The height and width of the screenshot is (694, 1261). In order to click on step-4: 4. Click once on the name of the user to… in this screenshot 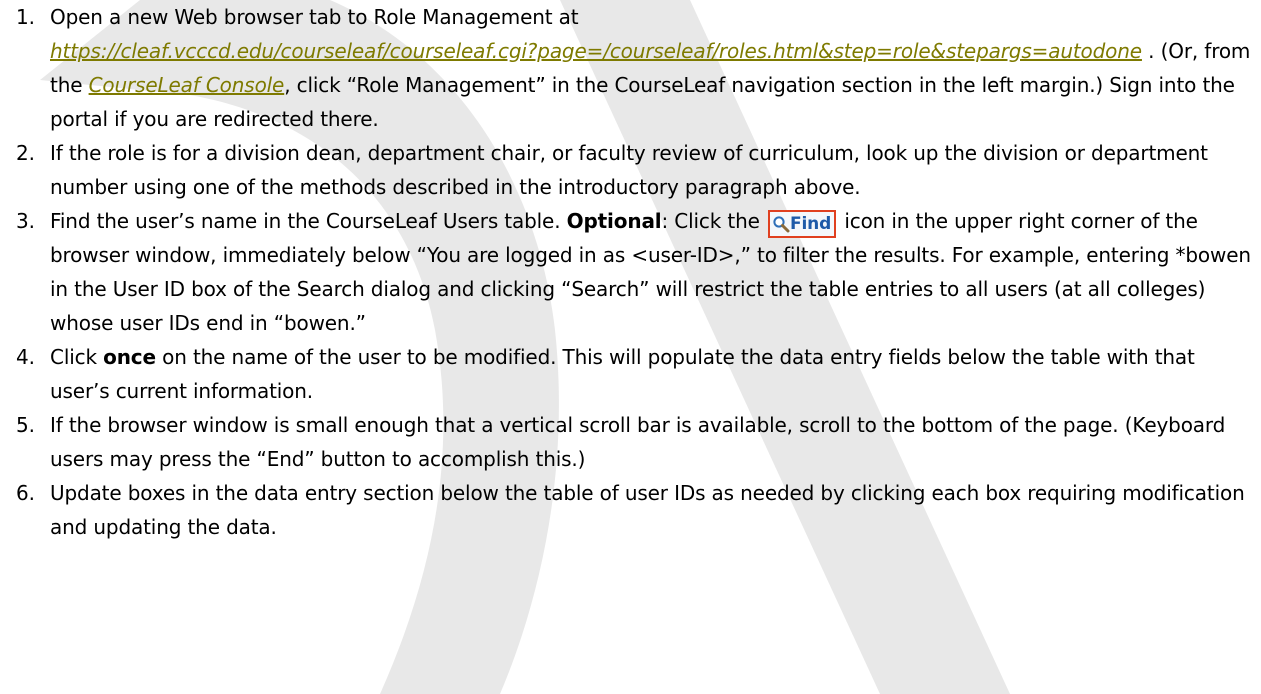, I will do `click(636, 374)`.